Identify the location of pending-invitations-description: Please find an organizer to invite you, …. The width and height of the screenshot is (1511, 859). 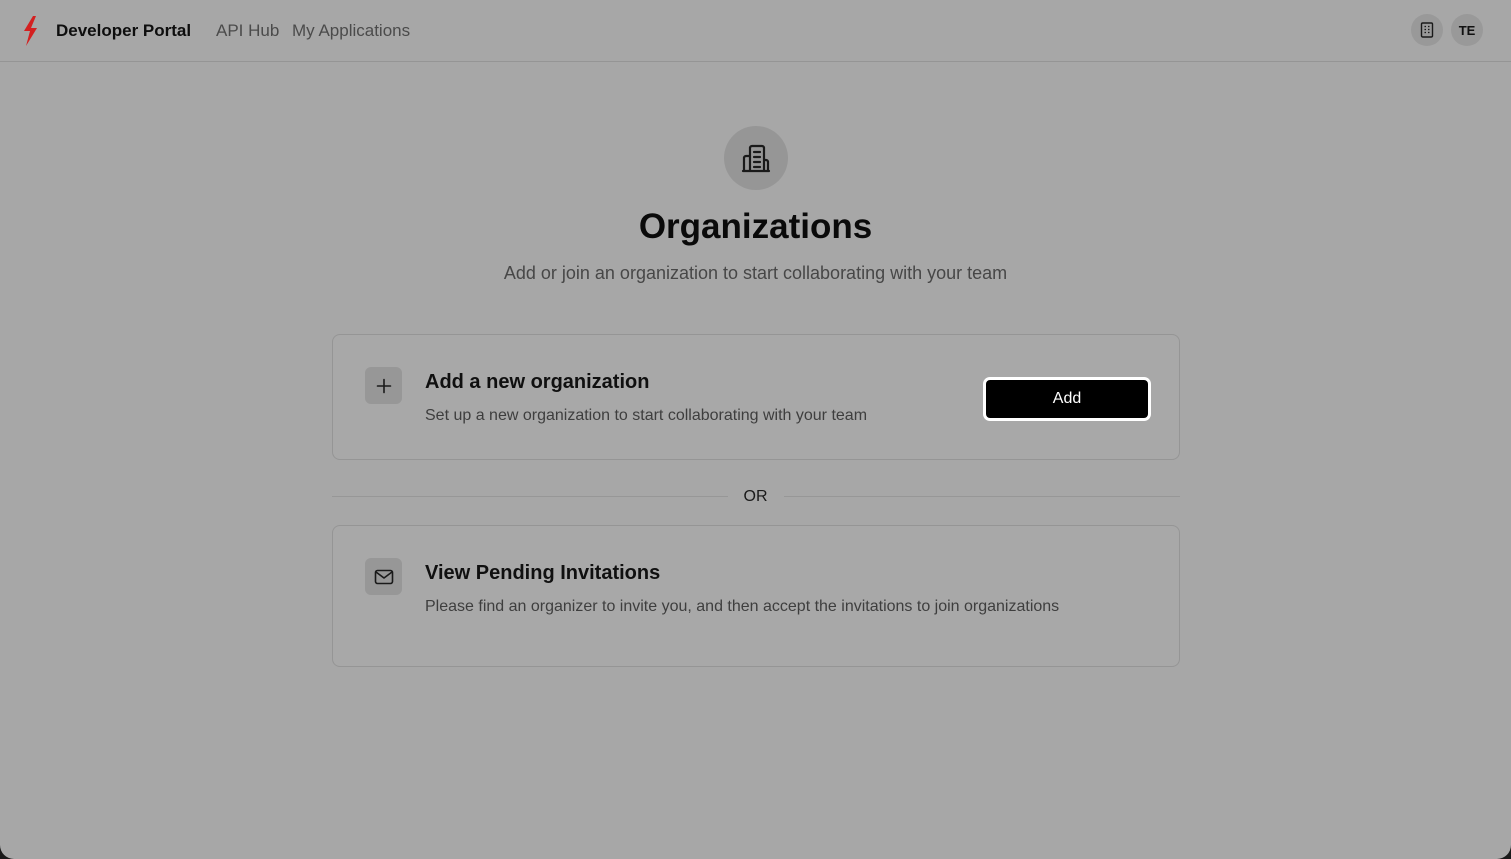
(742, 606).